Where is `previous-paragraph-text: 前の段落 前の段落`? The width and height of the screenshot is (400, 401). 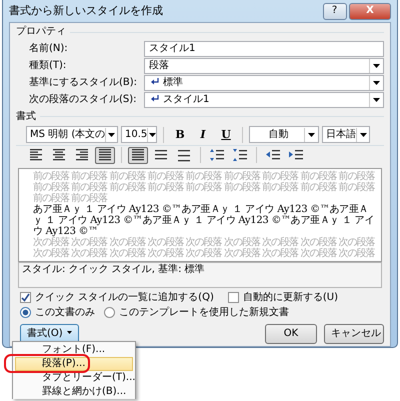
previous-paragraph-text: 前の段落 前の段落 is located at coordinates (70, 198).